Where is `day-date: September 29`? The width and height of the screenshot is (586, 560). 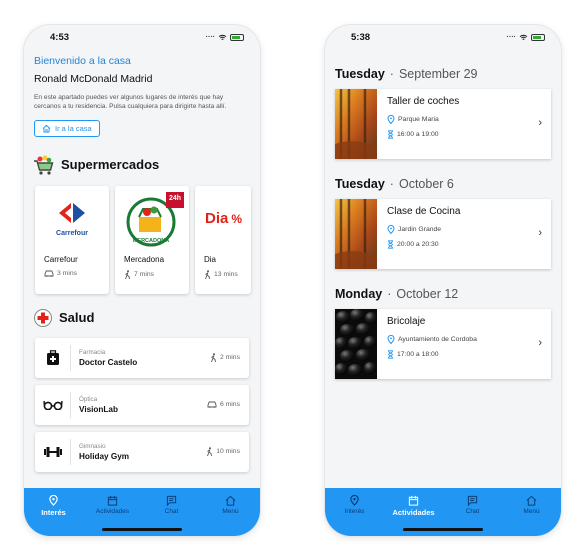 day-date: September 29 is located at coordinates (438, 74).